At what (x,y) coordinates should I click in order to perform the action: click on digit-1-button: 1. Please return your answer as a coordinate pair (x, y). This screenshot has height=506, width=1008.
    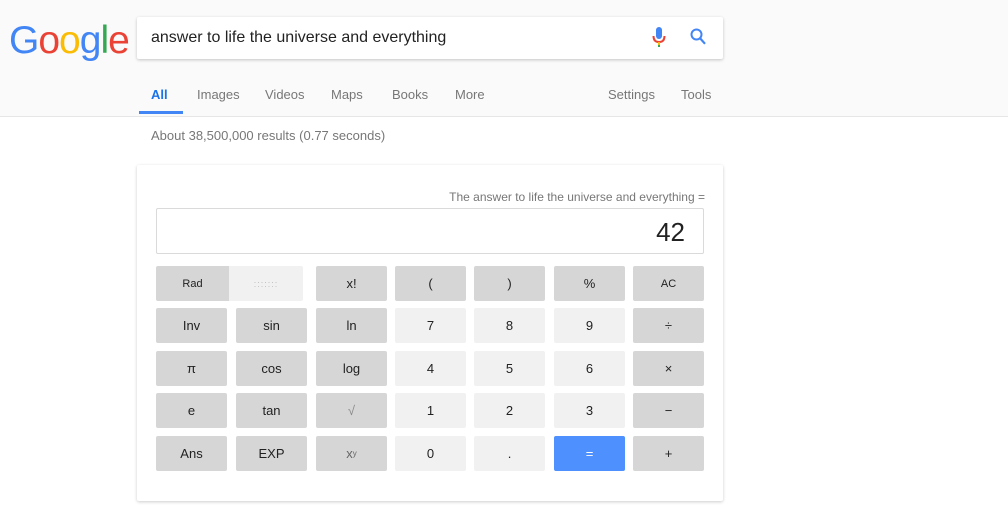
    Looking at the image, I should click on (430, 410).